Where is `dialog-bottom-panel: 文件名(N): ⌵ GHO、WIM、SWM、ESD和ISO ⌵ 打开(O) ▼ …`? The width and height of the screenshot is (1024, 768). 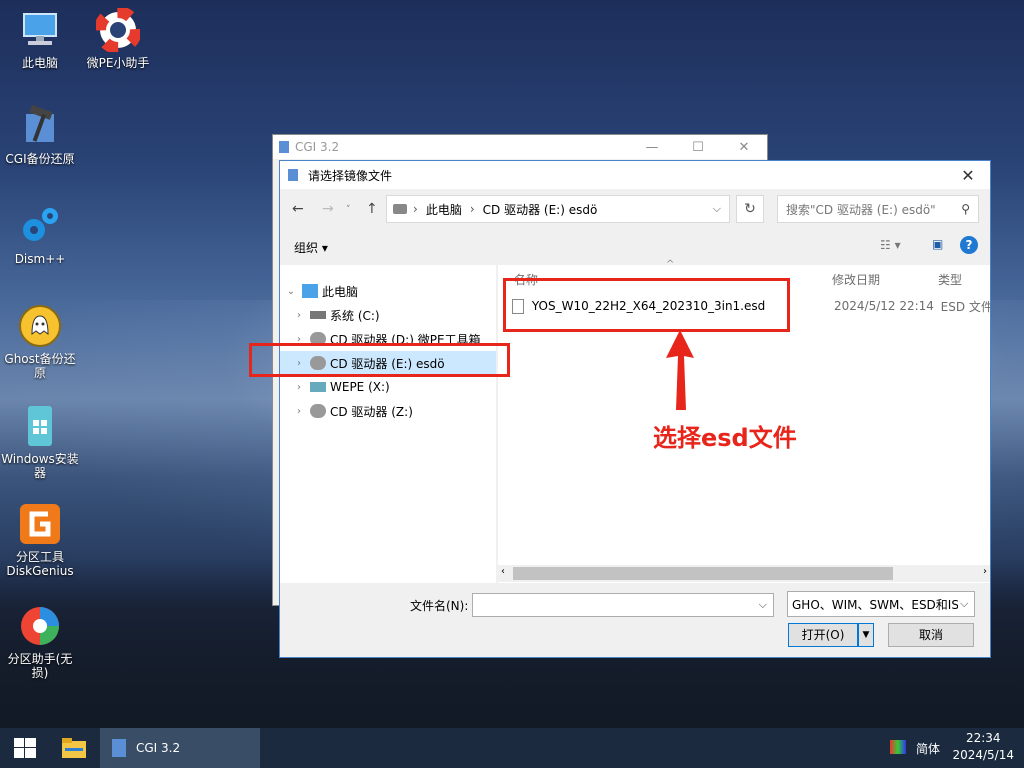
dialog-bottom-panel: 文件名(N): ⌵ GHO、WIM、SWM、ESD和ISO ⌵ 打开(O) ▼ … is located at coordinates (635, 621).